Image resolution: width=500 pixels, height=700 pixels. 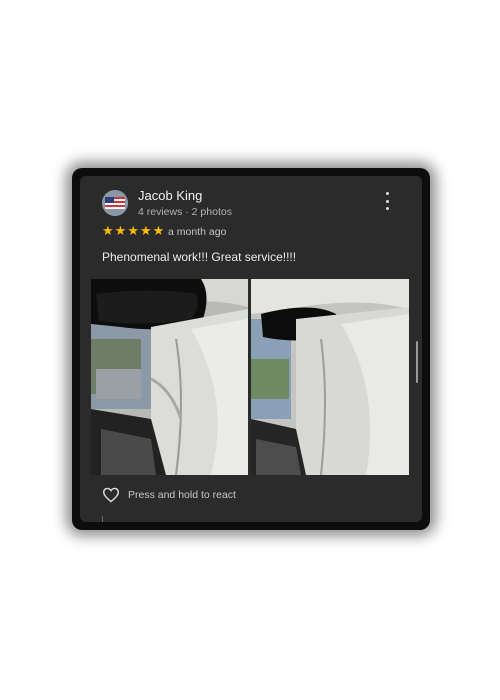 What do you see at coordinates (170, 195) in the screenshot?
I see `reviewer-name: Jacob King` at bounding box center [170, 195].